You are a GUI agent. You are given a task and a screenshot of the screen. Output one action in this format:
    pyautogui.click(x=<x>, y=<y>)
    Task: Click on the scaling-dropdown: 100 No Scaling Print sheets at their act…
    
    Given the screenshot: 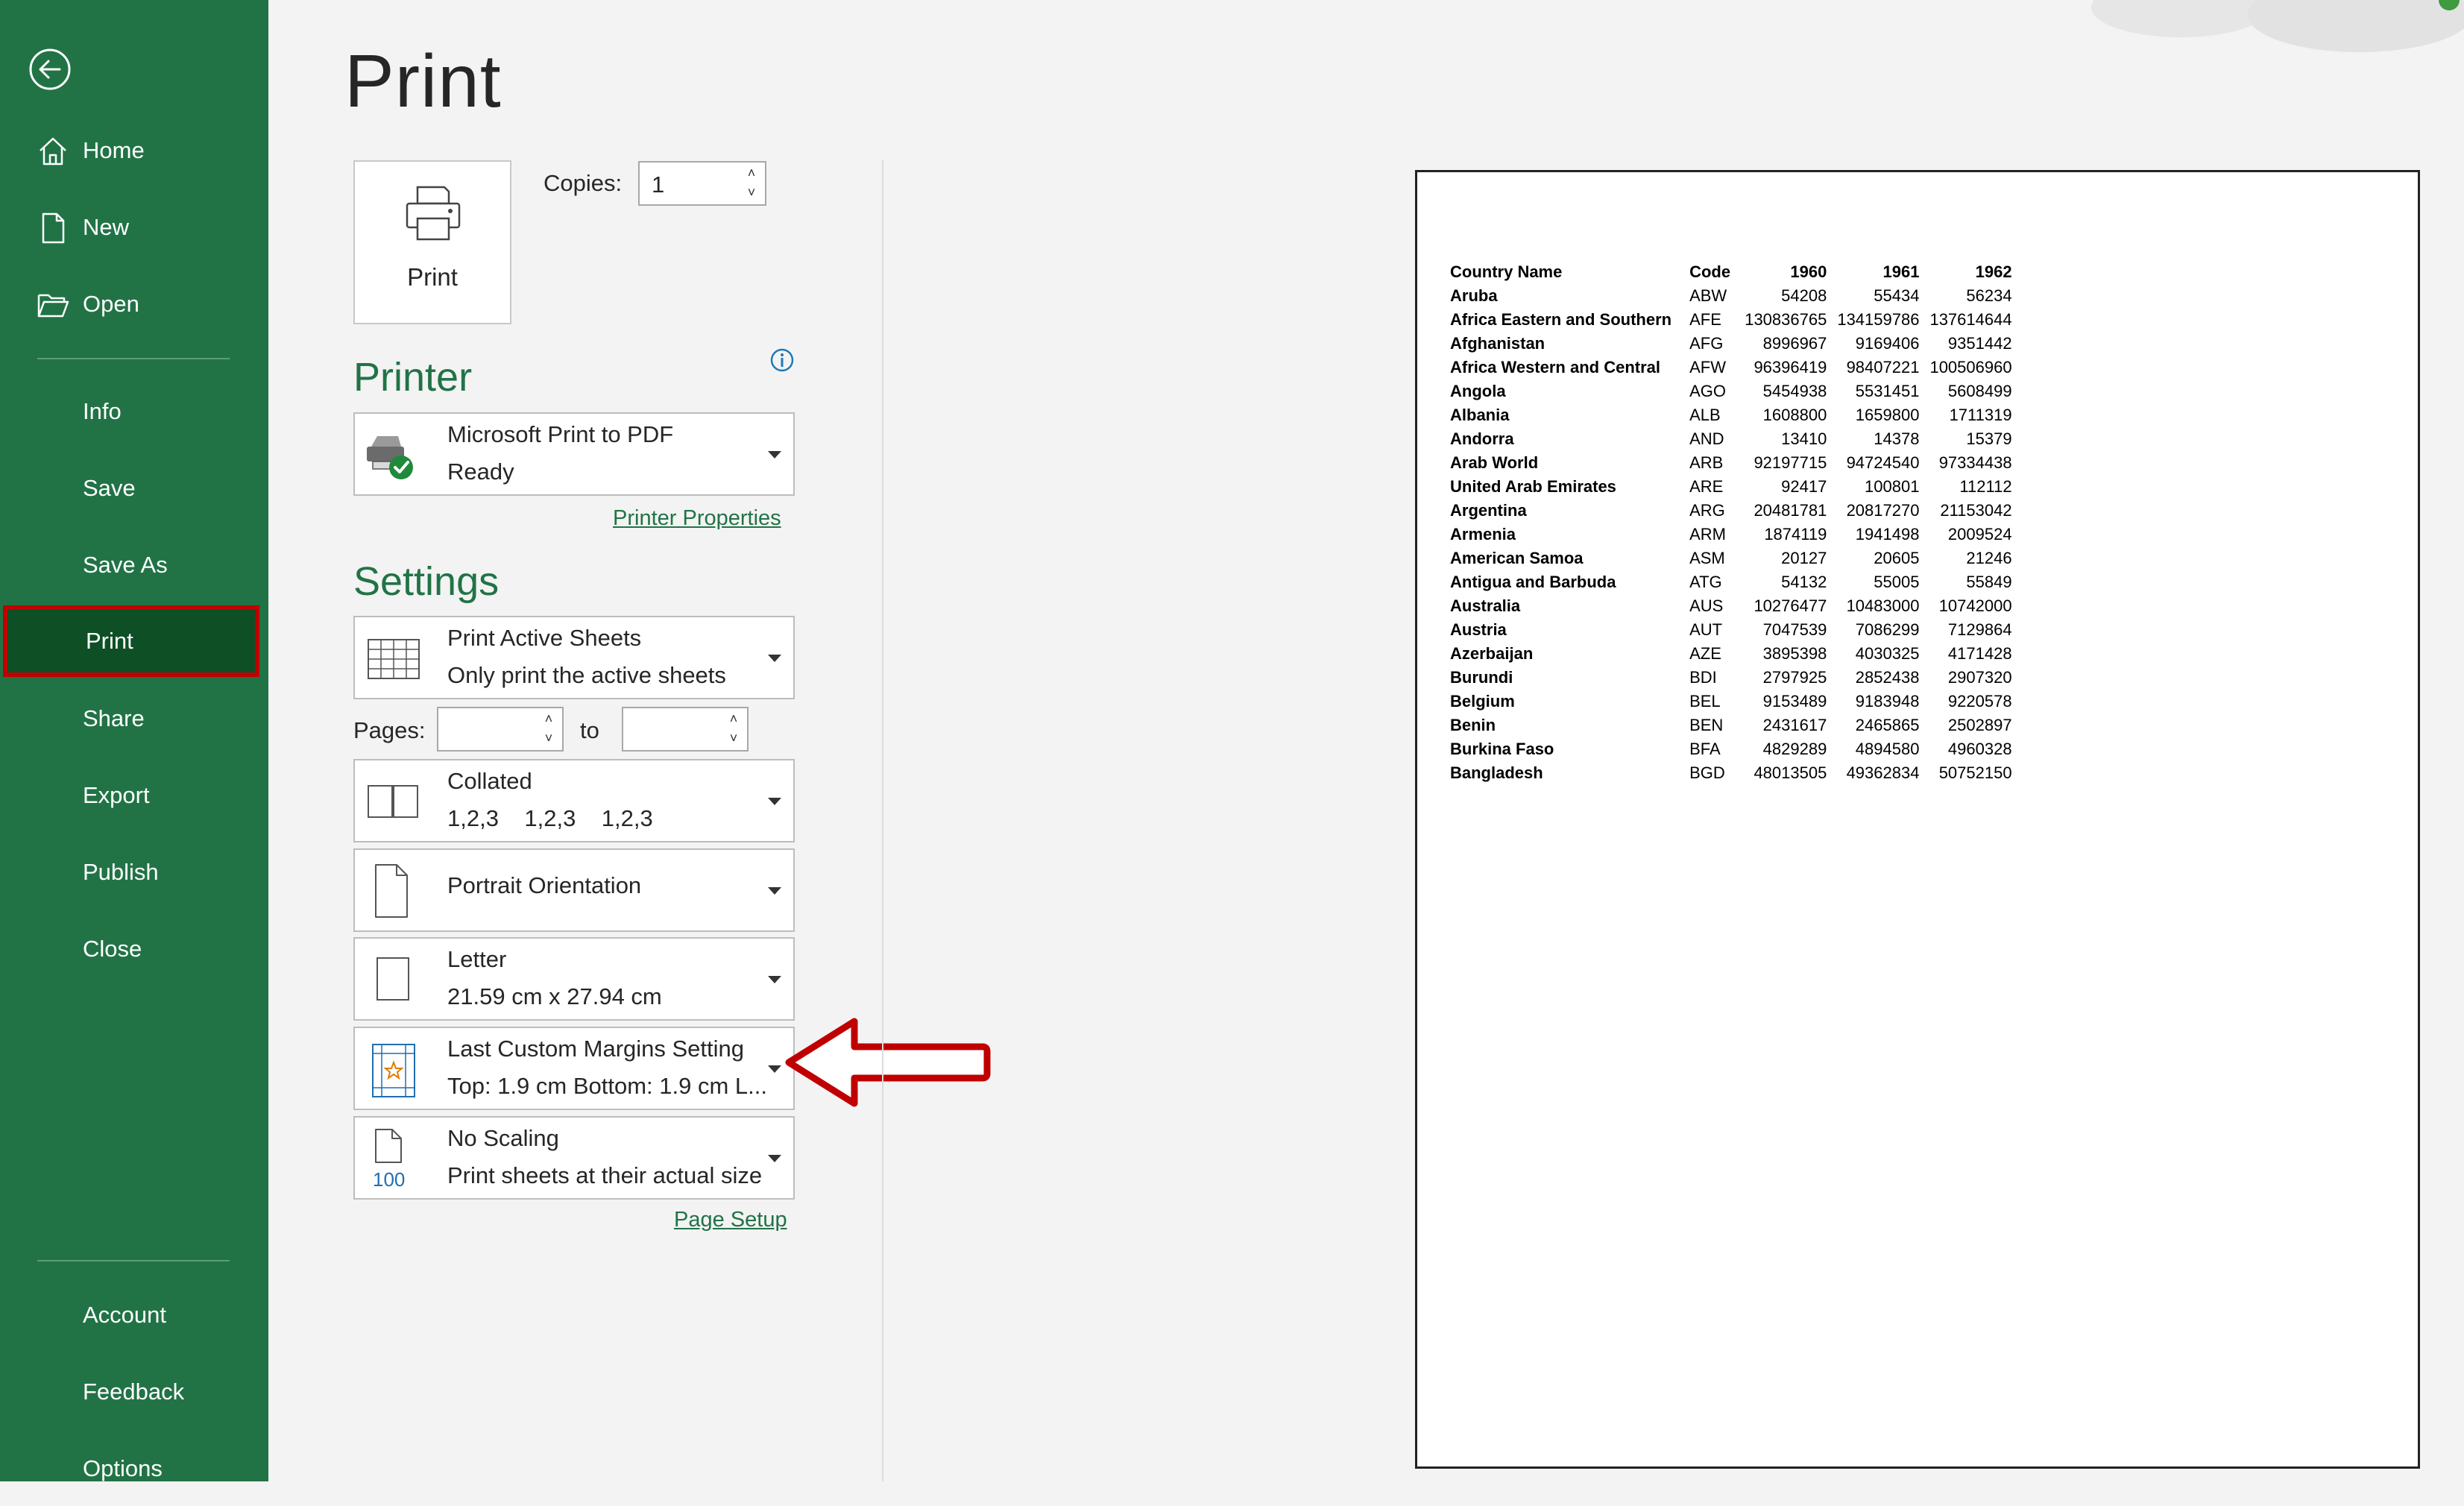 What is the action you would take?
    pyautogui.click(x=574, y=1158)
    